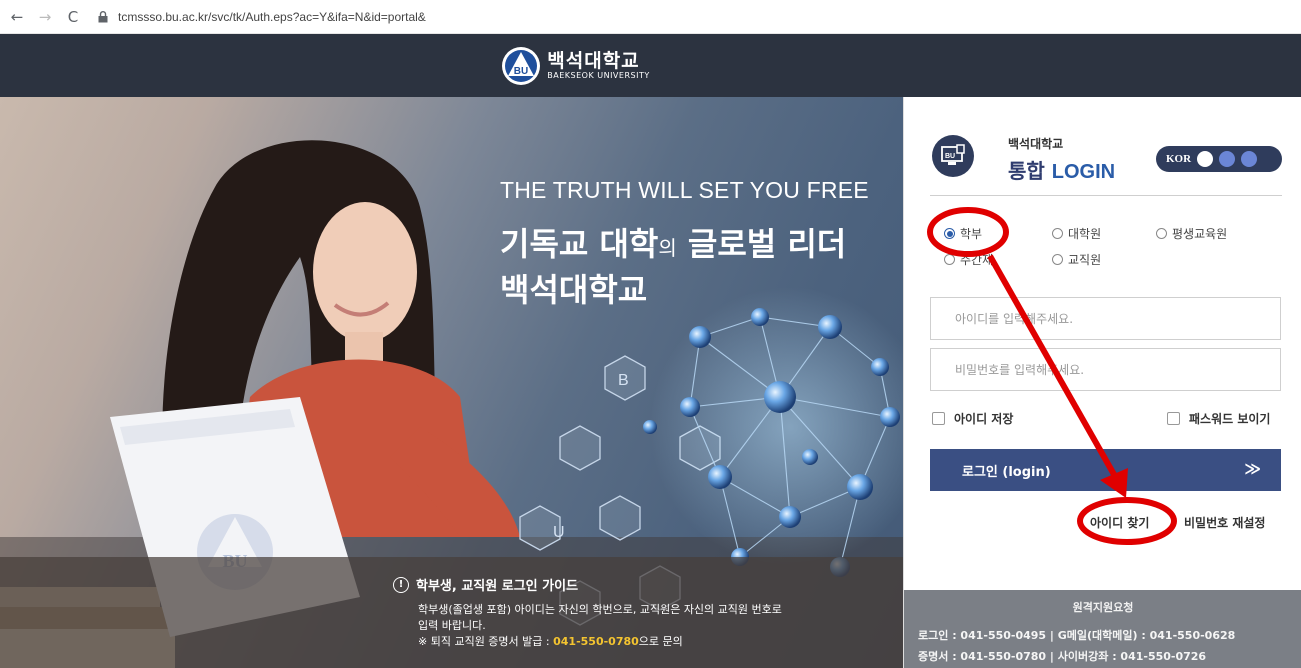 This screenshot has width=1301, height=668. I want to click on login-button-label: 로그인 (login), so click(1006, 472).